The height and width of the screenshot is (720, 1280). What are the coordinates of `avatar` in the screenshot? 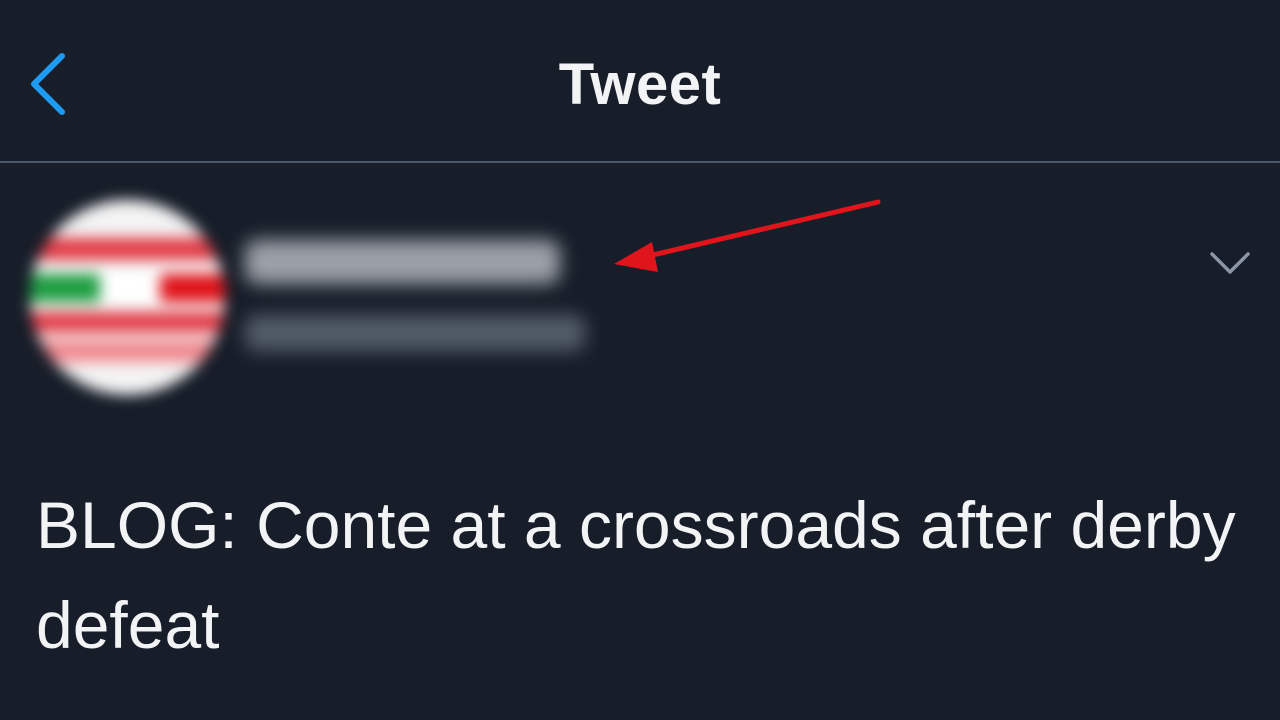 It's located at (127, 297).